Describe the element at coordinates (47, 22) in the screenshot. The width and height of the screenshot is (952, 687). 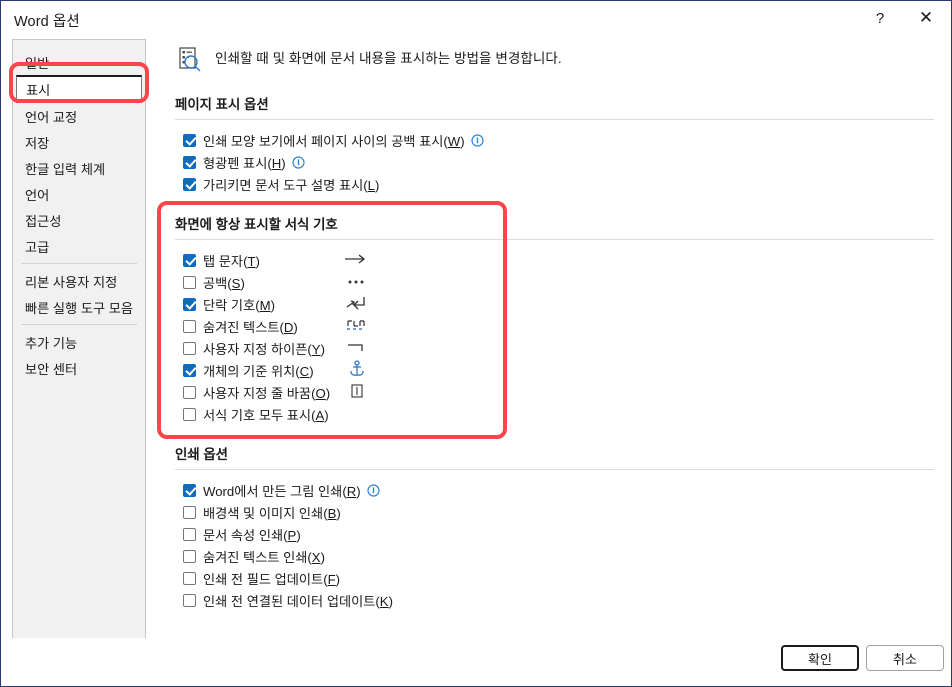
I see `dialog-title: Word 옵션` at that location.